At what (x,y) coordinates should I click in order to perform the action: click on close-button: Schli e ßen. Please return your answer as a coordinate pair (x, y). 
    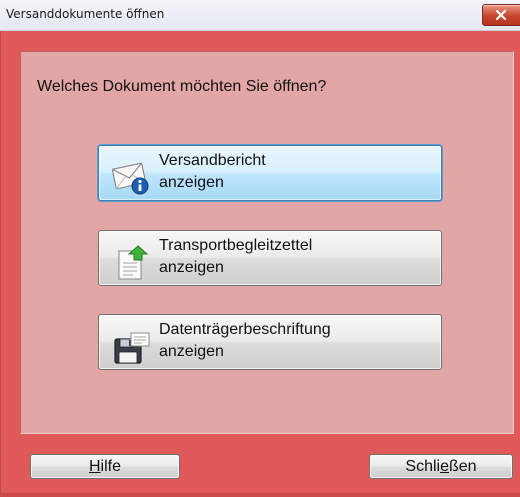
    Looking at the image, I should click on (441, 466).